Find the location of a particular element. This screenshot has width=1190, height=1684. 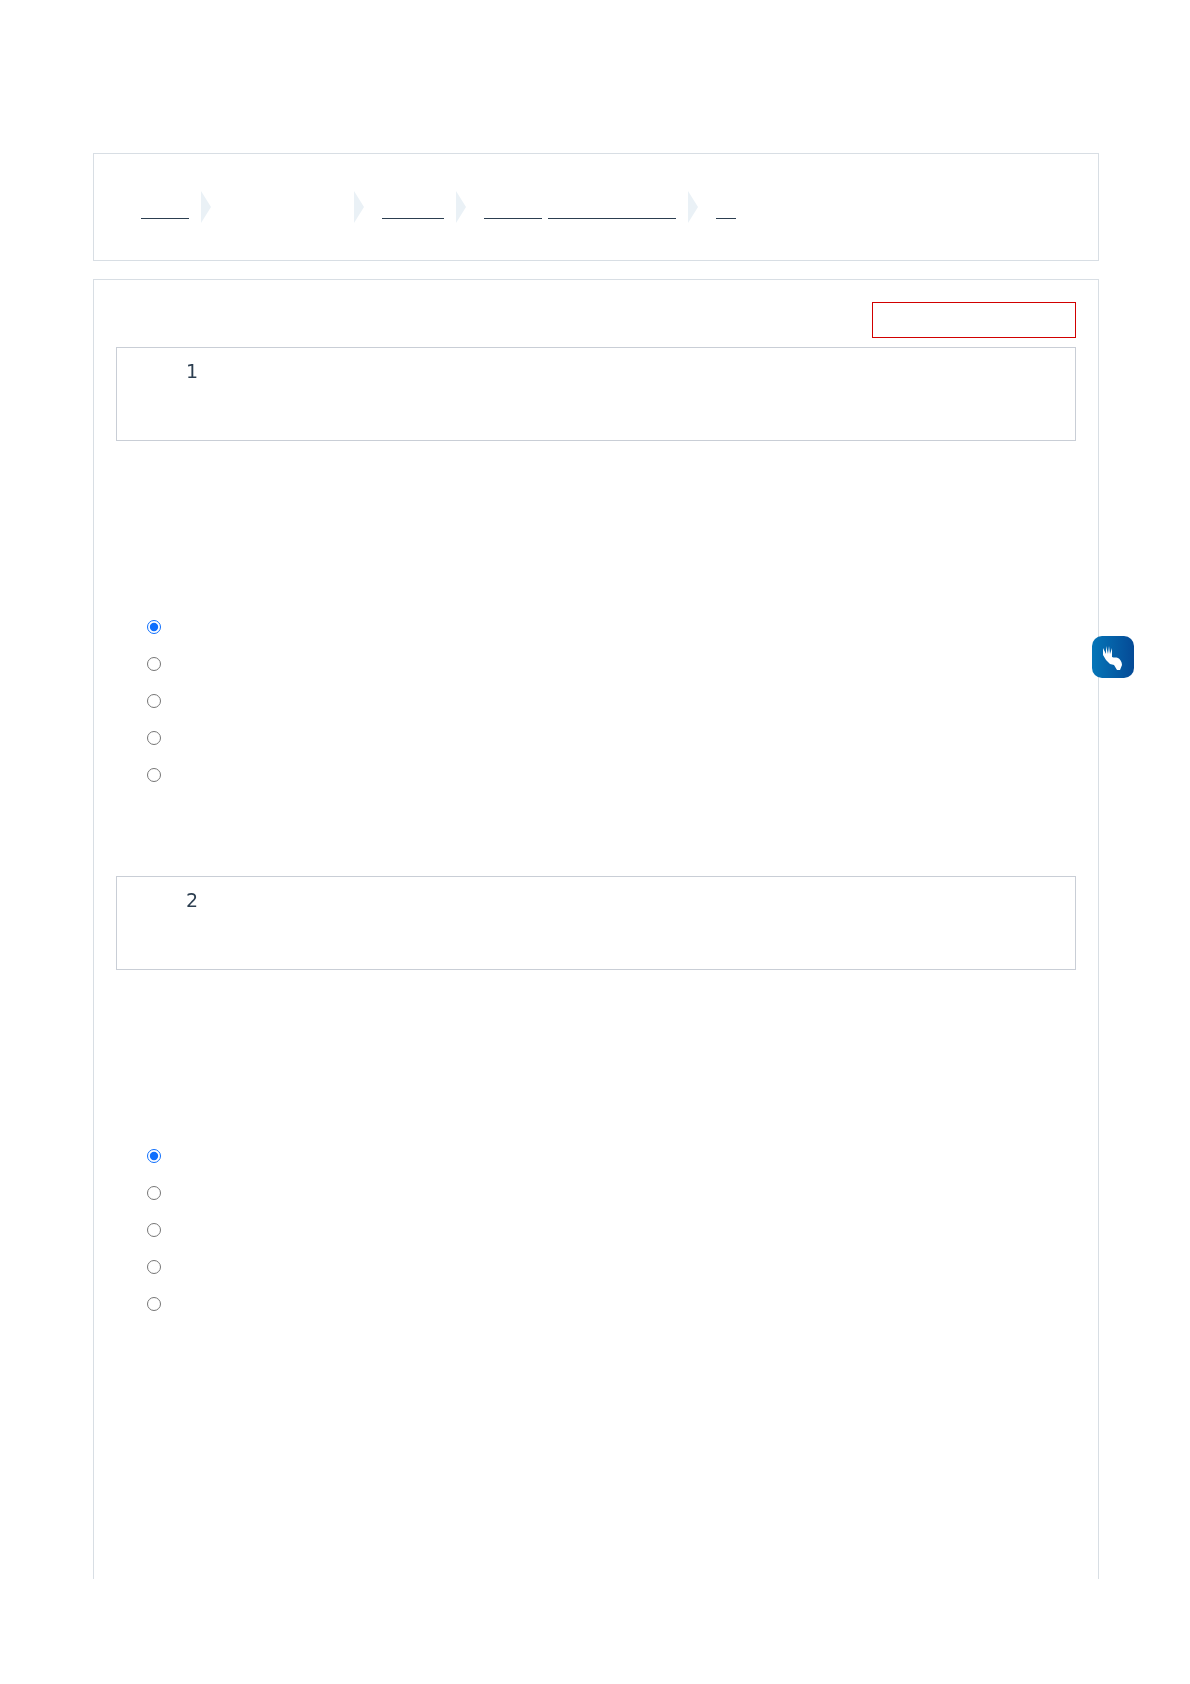

question-number: 2 is located at coordinates (192, 900).